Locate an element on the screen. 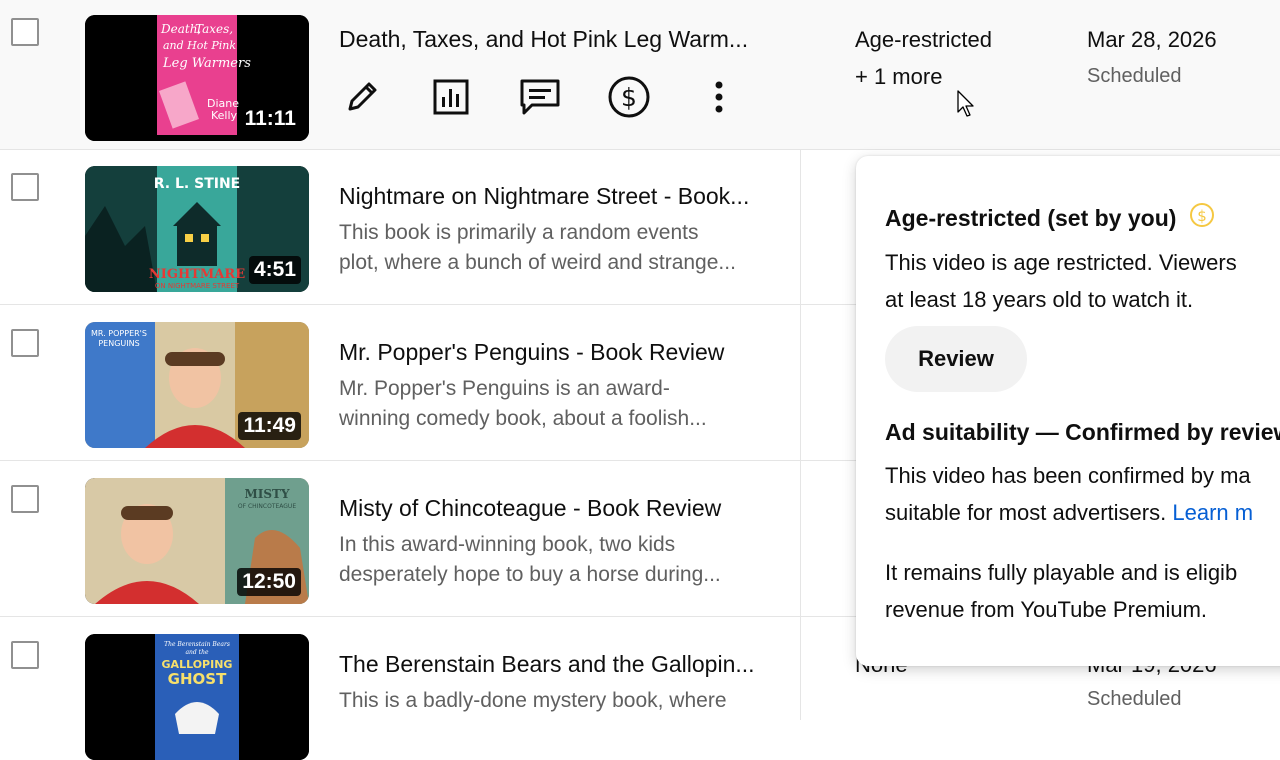 Image resolution: width=1280 pixels, height=760 pixels. monetization-icon: $ is located at coordinates (629, 97).